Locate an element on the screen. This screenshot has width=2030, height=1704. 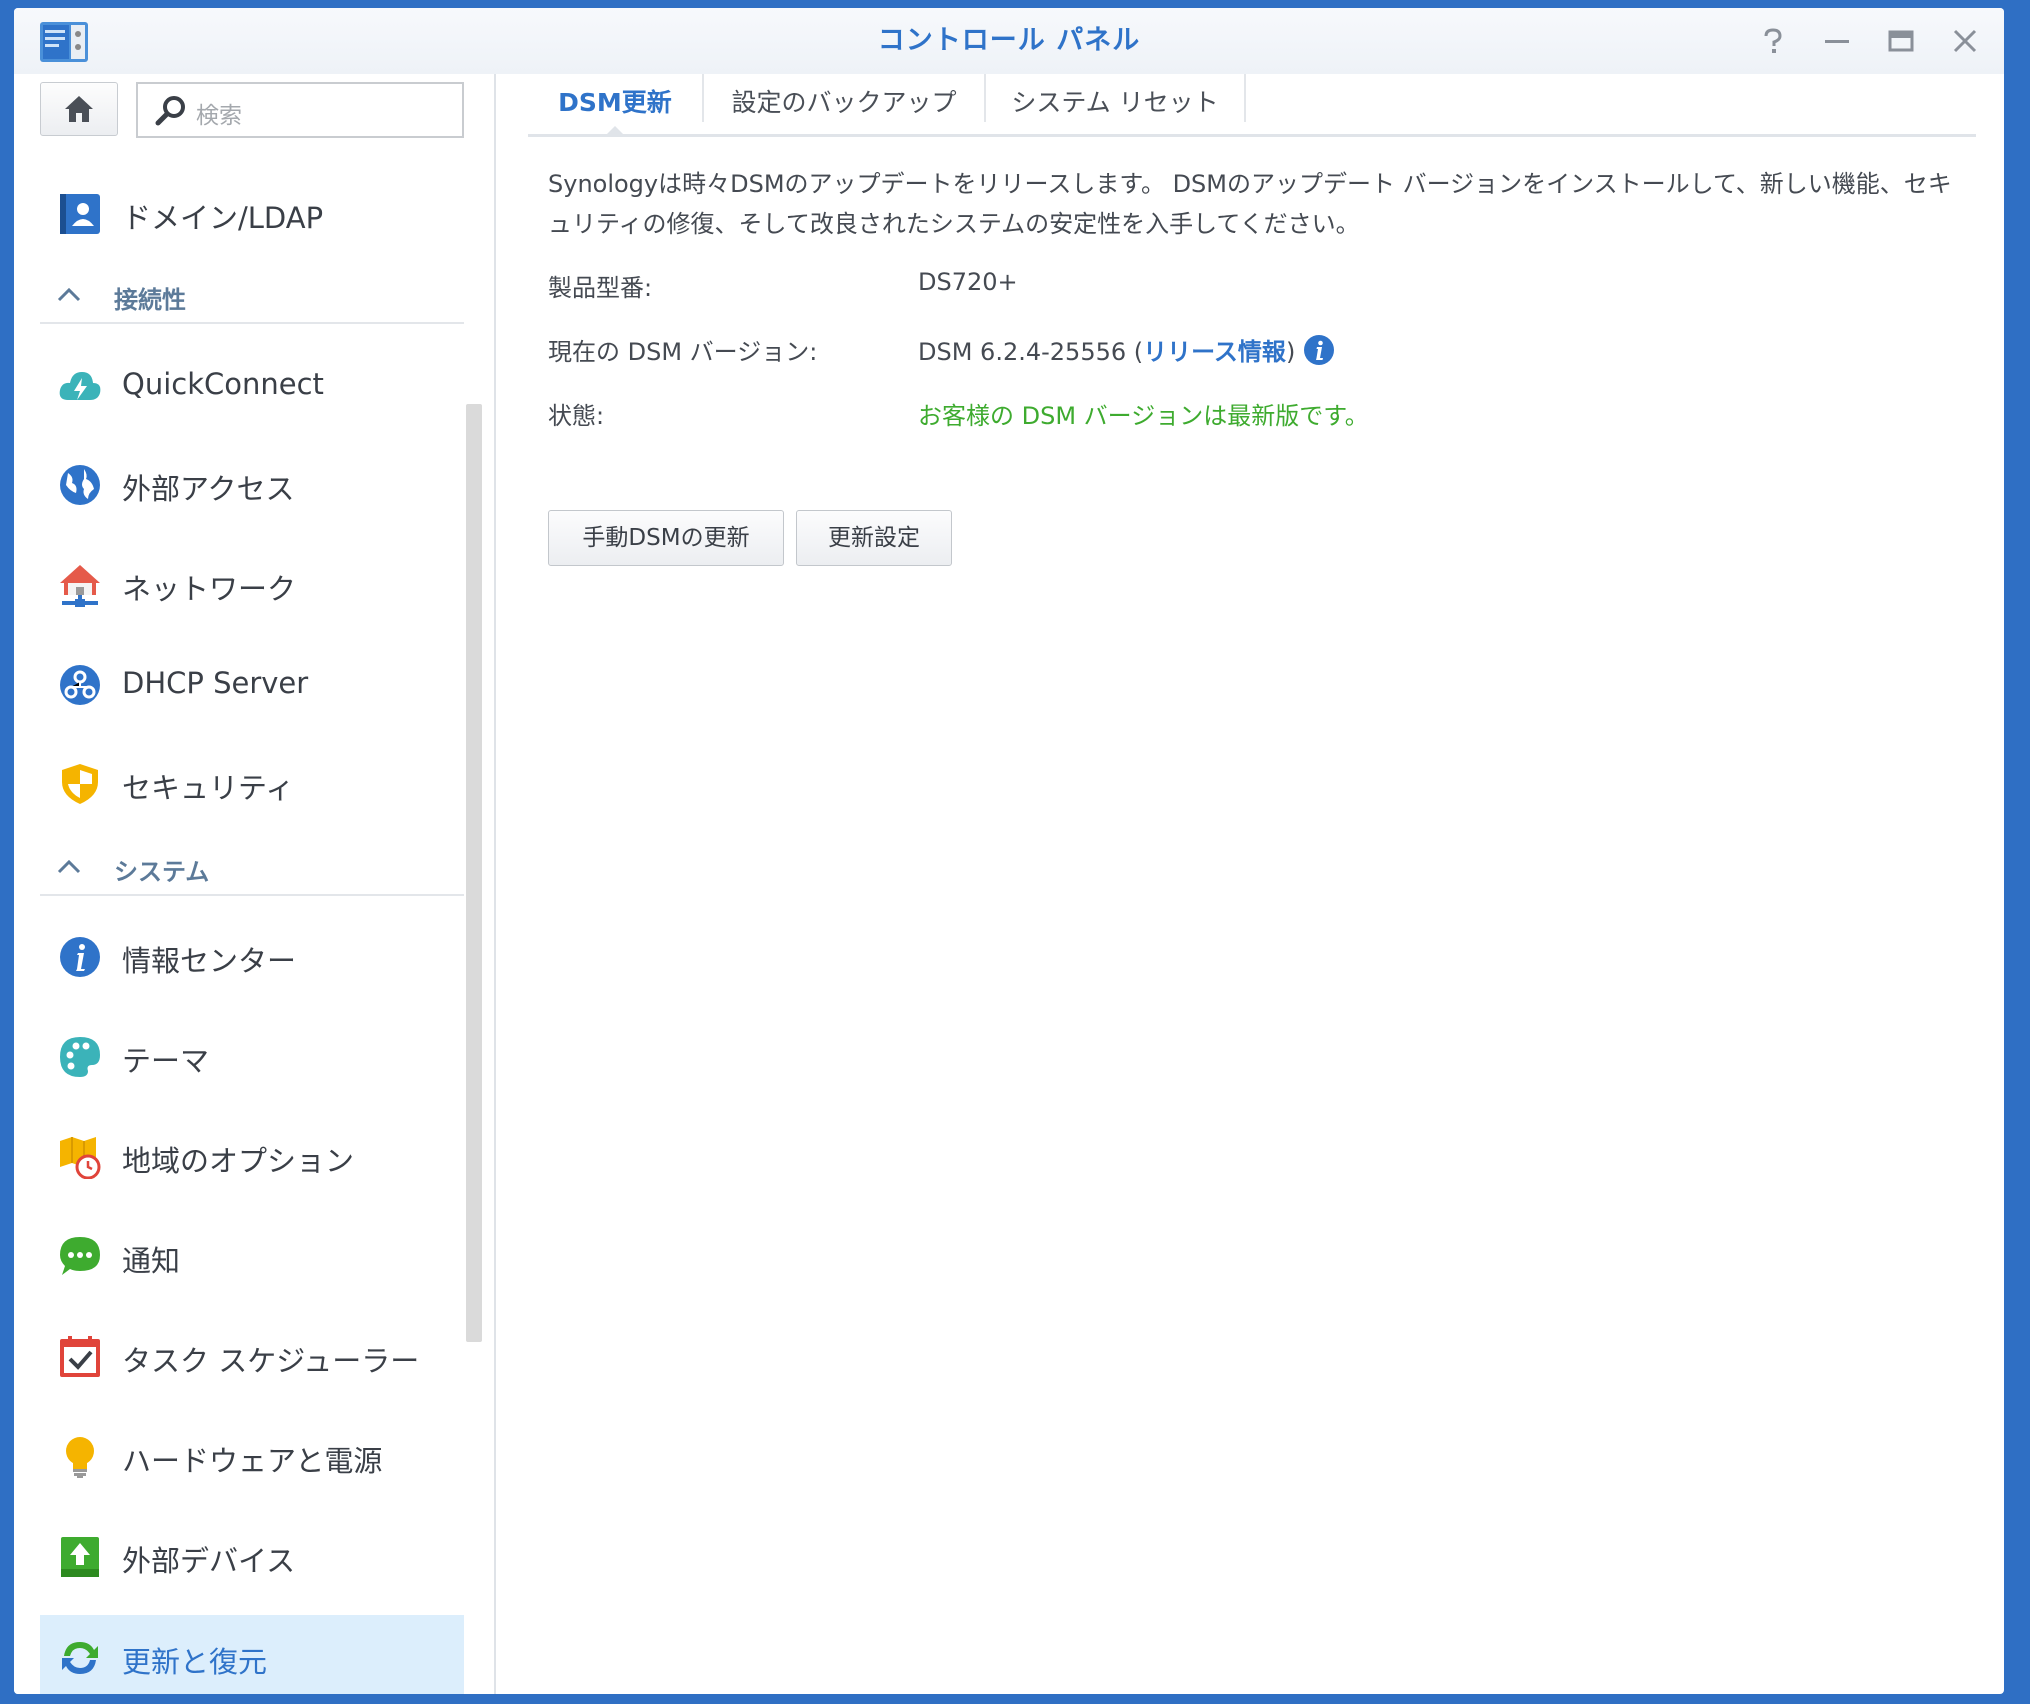
home-button is located at coordinates (79, 109).